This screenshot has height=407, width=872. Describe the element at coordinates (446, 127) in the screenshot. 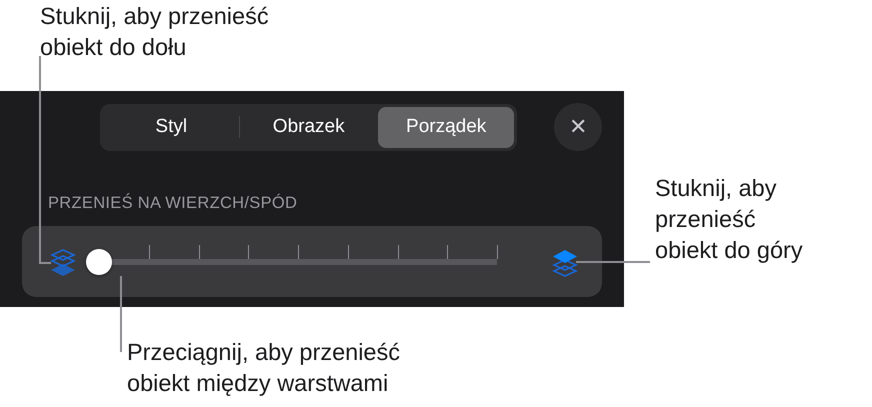

I see `tab: Porządek` at that location.